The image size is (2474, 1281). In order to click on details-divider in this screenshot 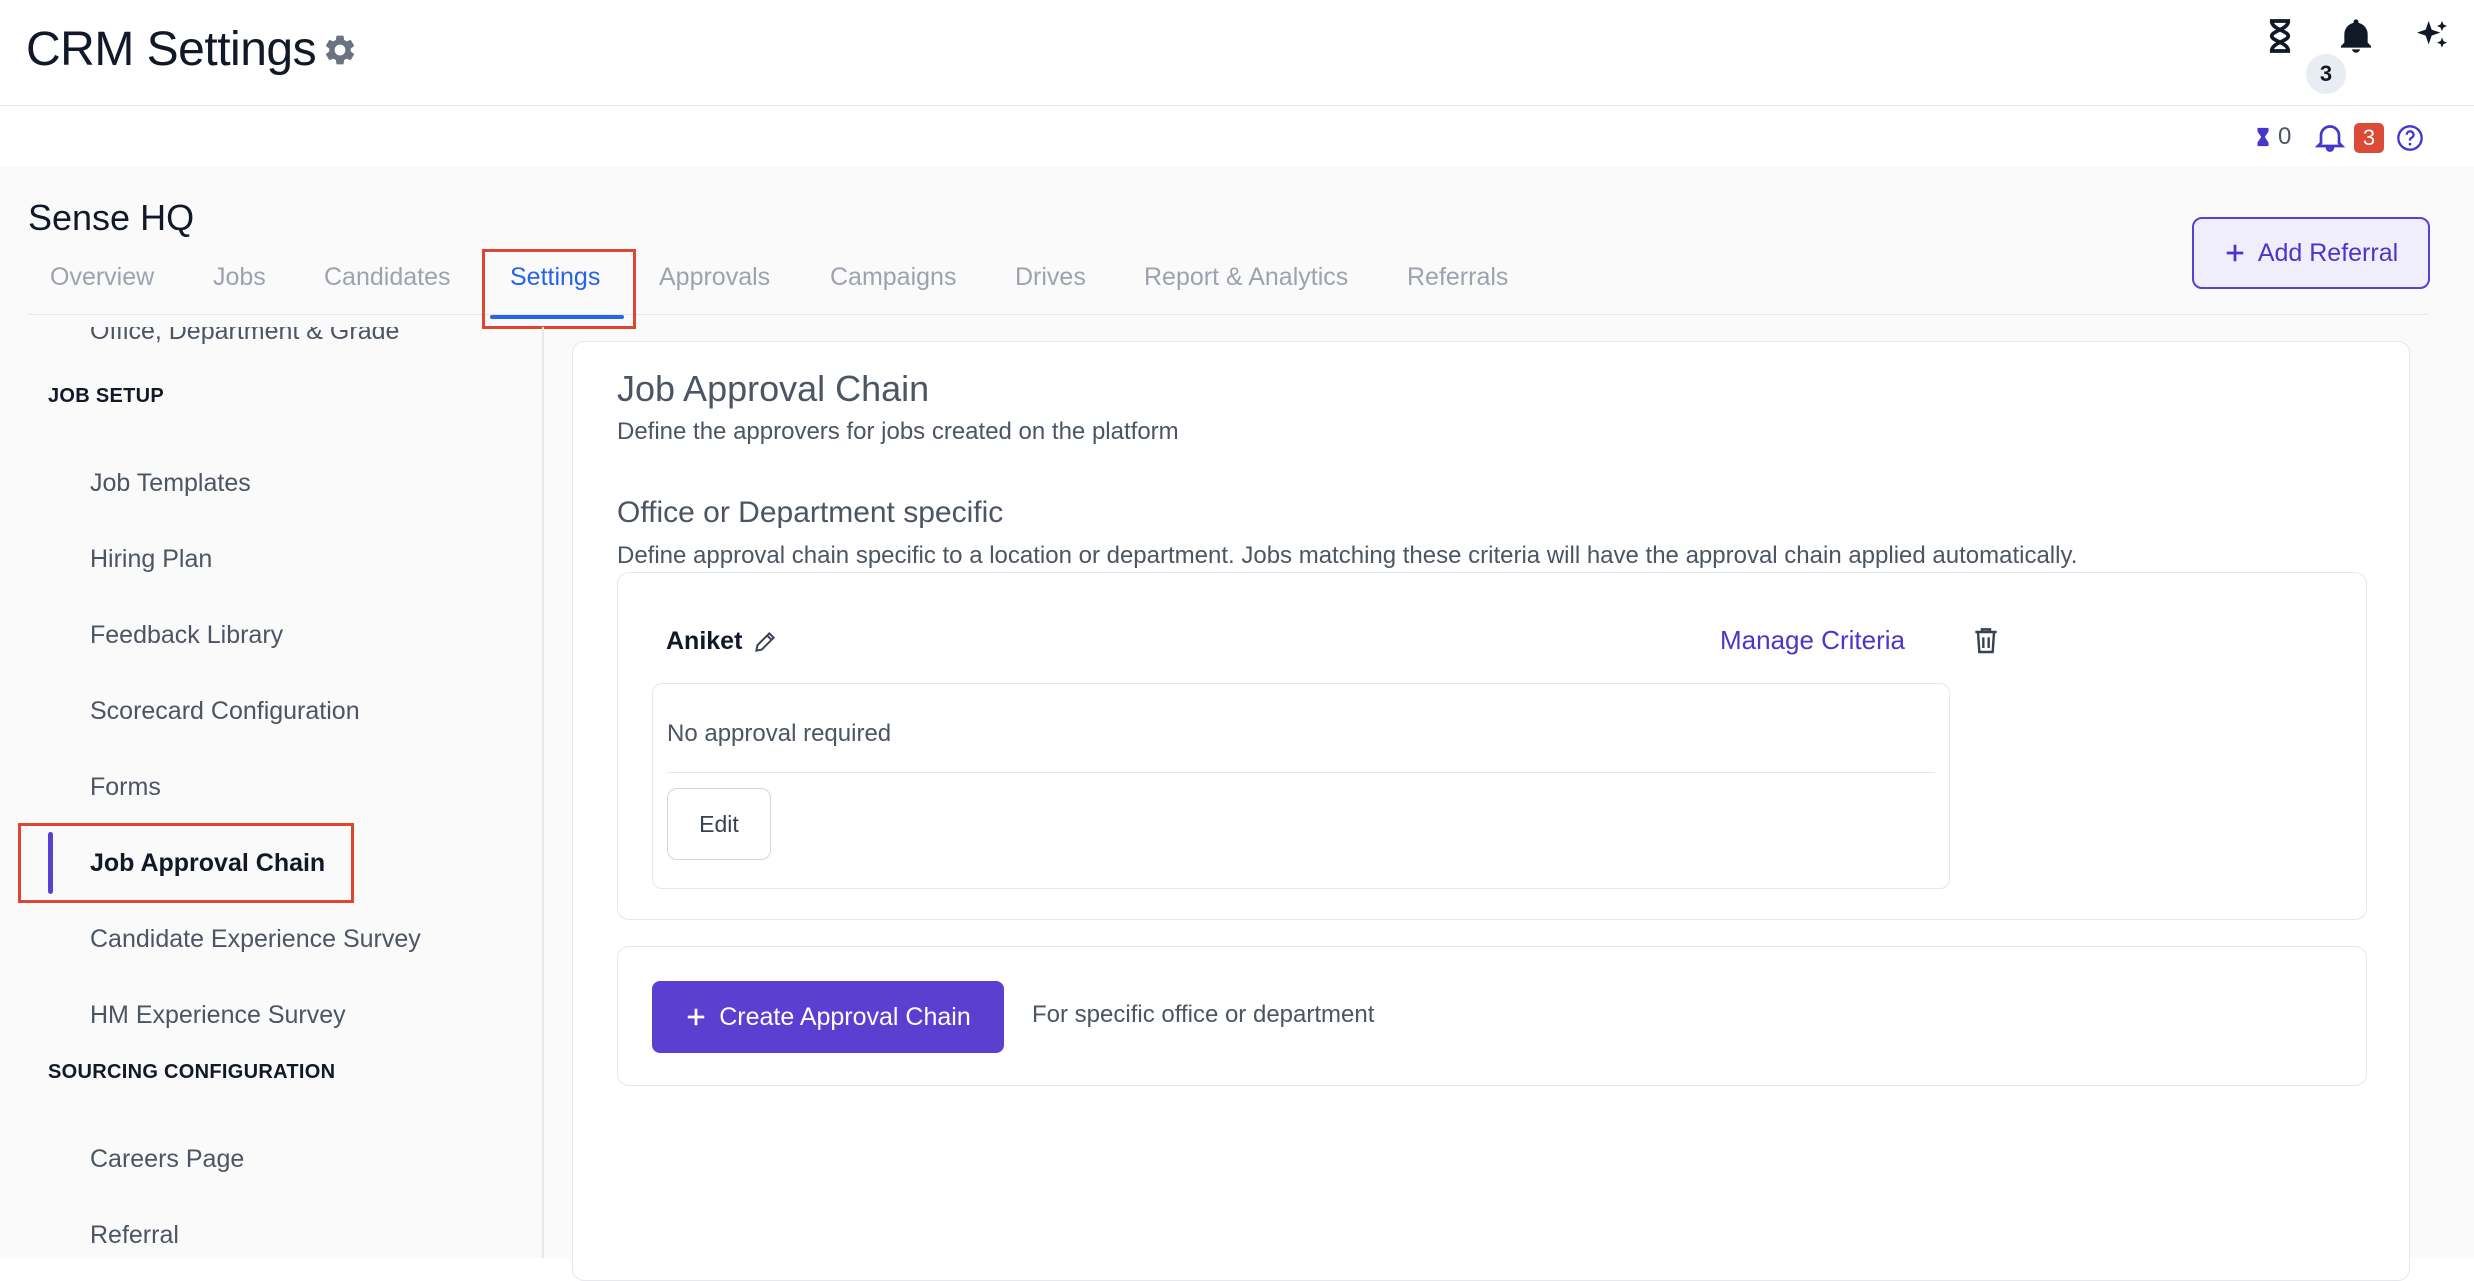, I will do `click(1301, 772)`.